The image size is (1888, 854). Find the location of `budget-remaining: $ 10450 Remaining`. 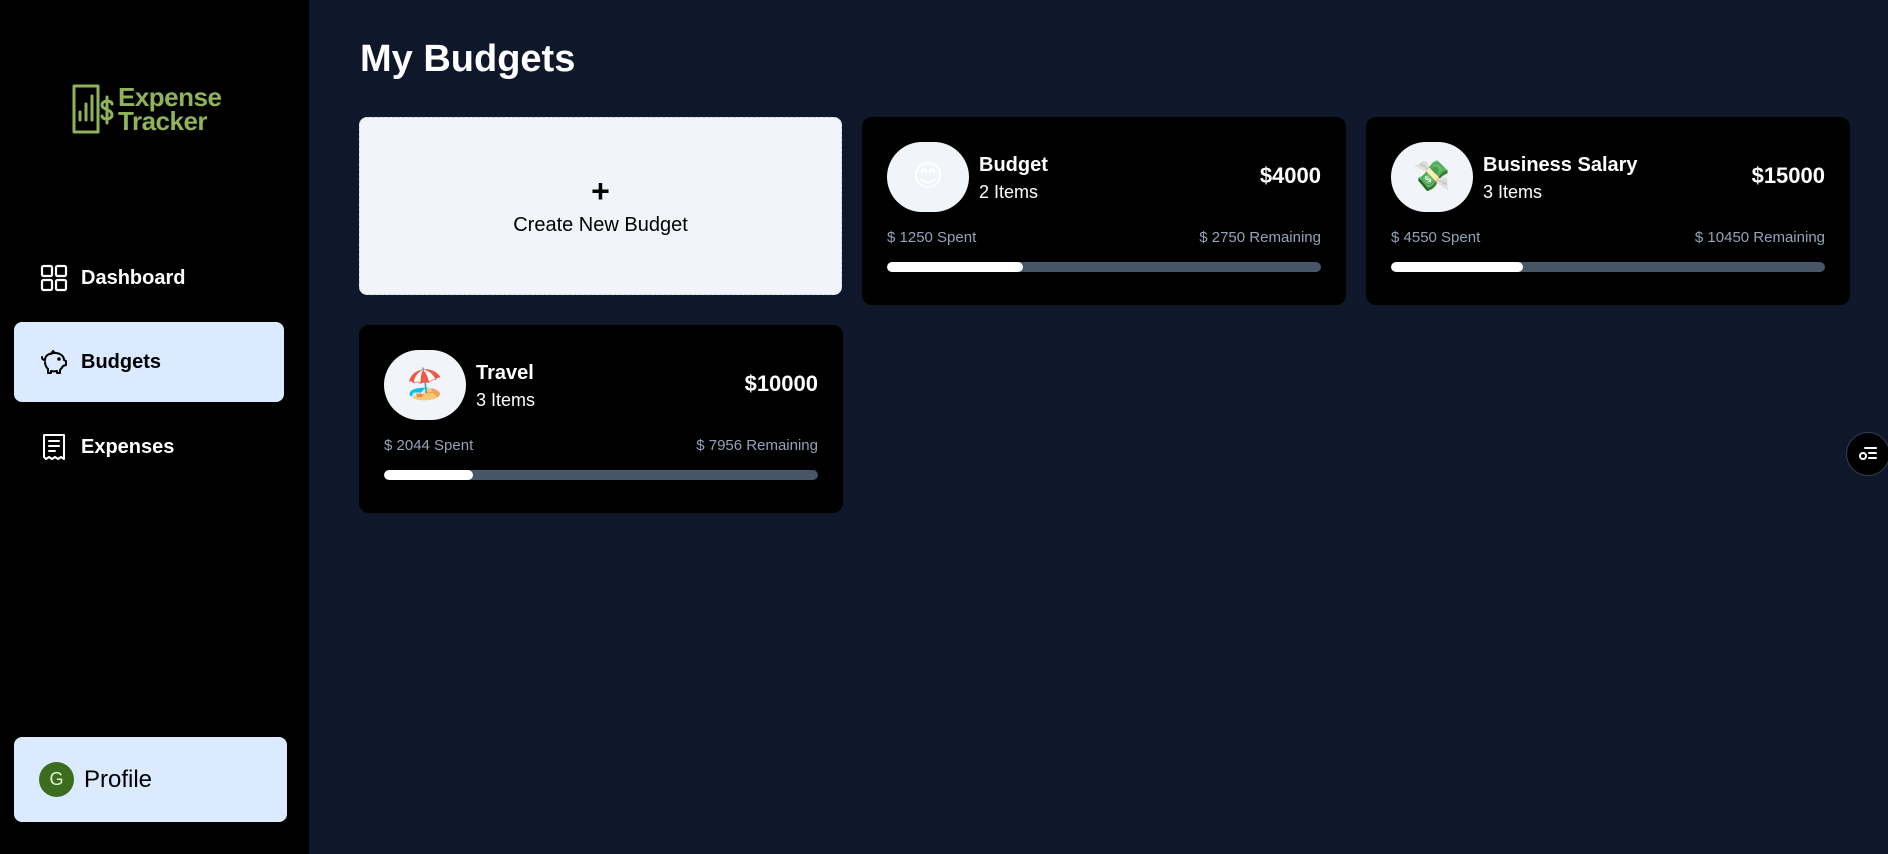

budget-remaining: $ 10450 Remaining is located at coordinates (1759, 237).